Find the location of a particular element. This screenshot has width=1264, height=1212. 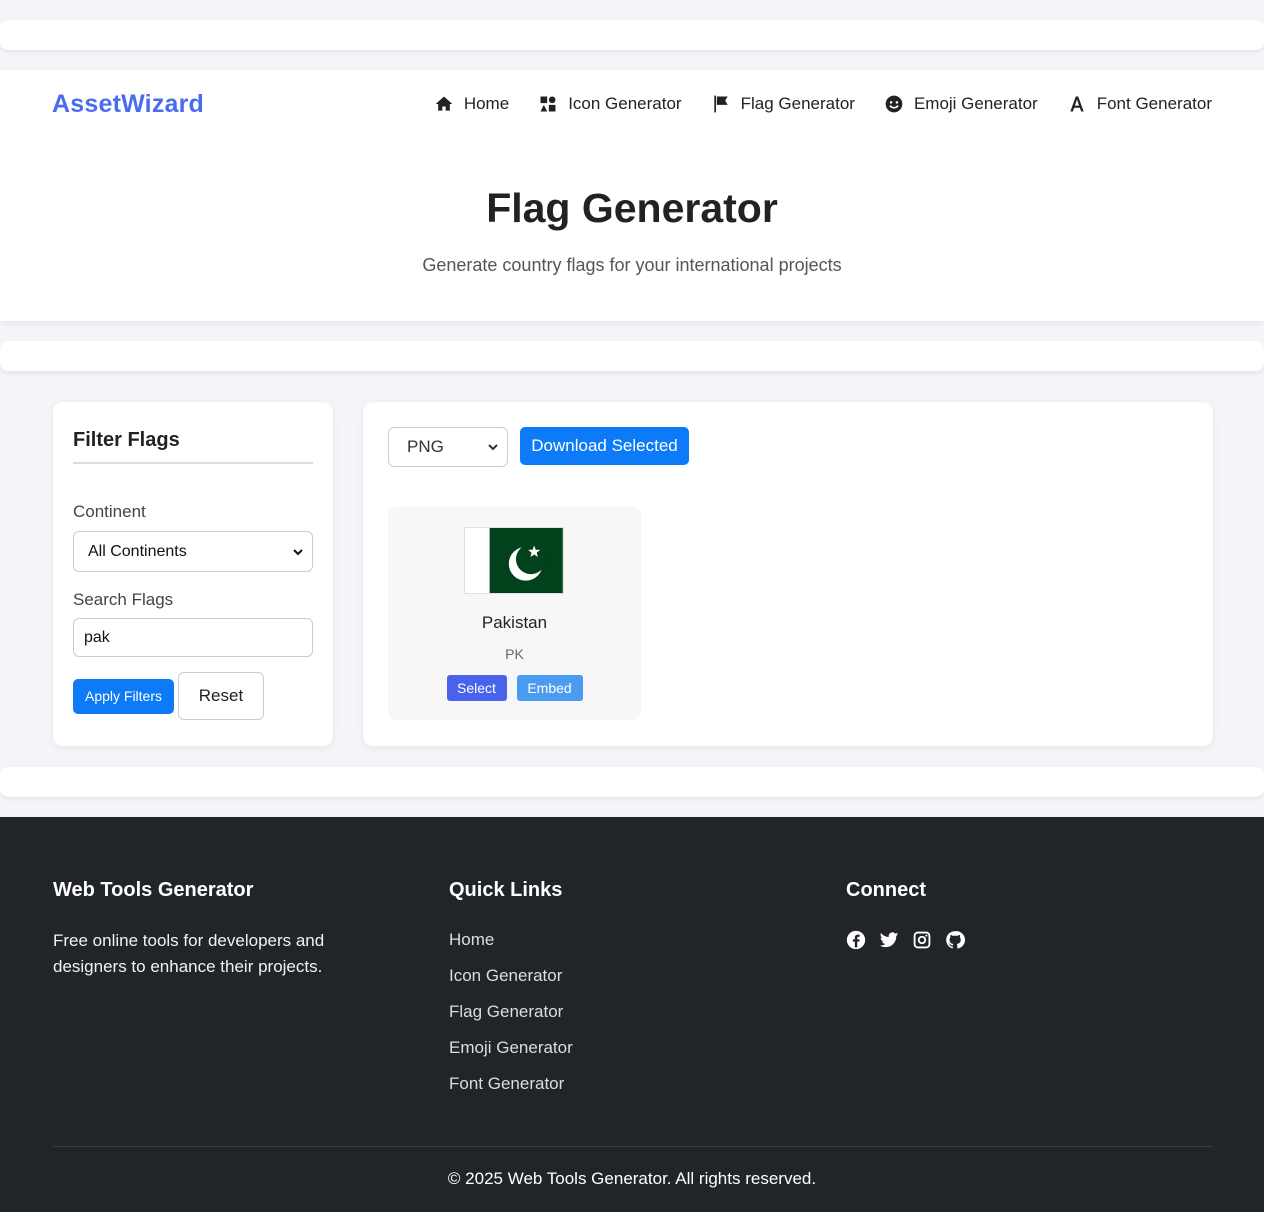

flag-card: Pakistan PK Select Embed is located at coordinates (514, 613).